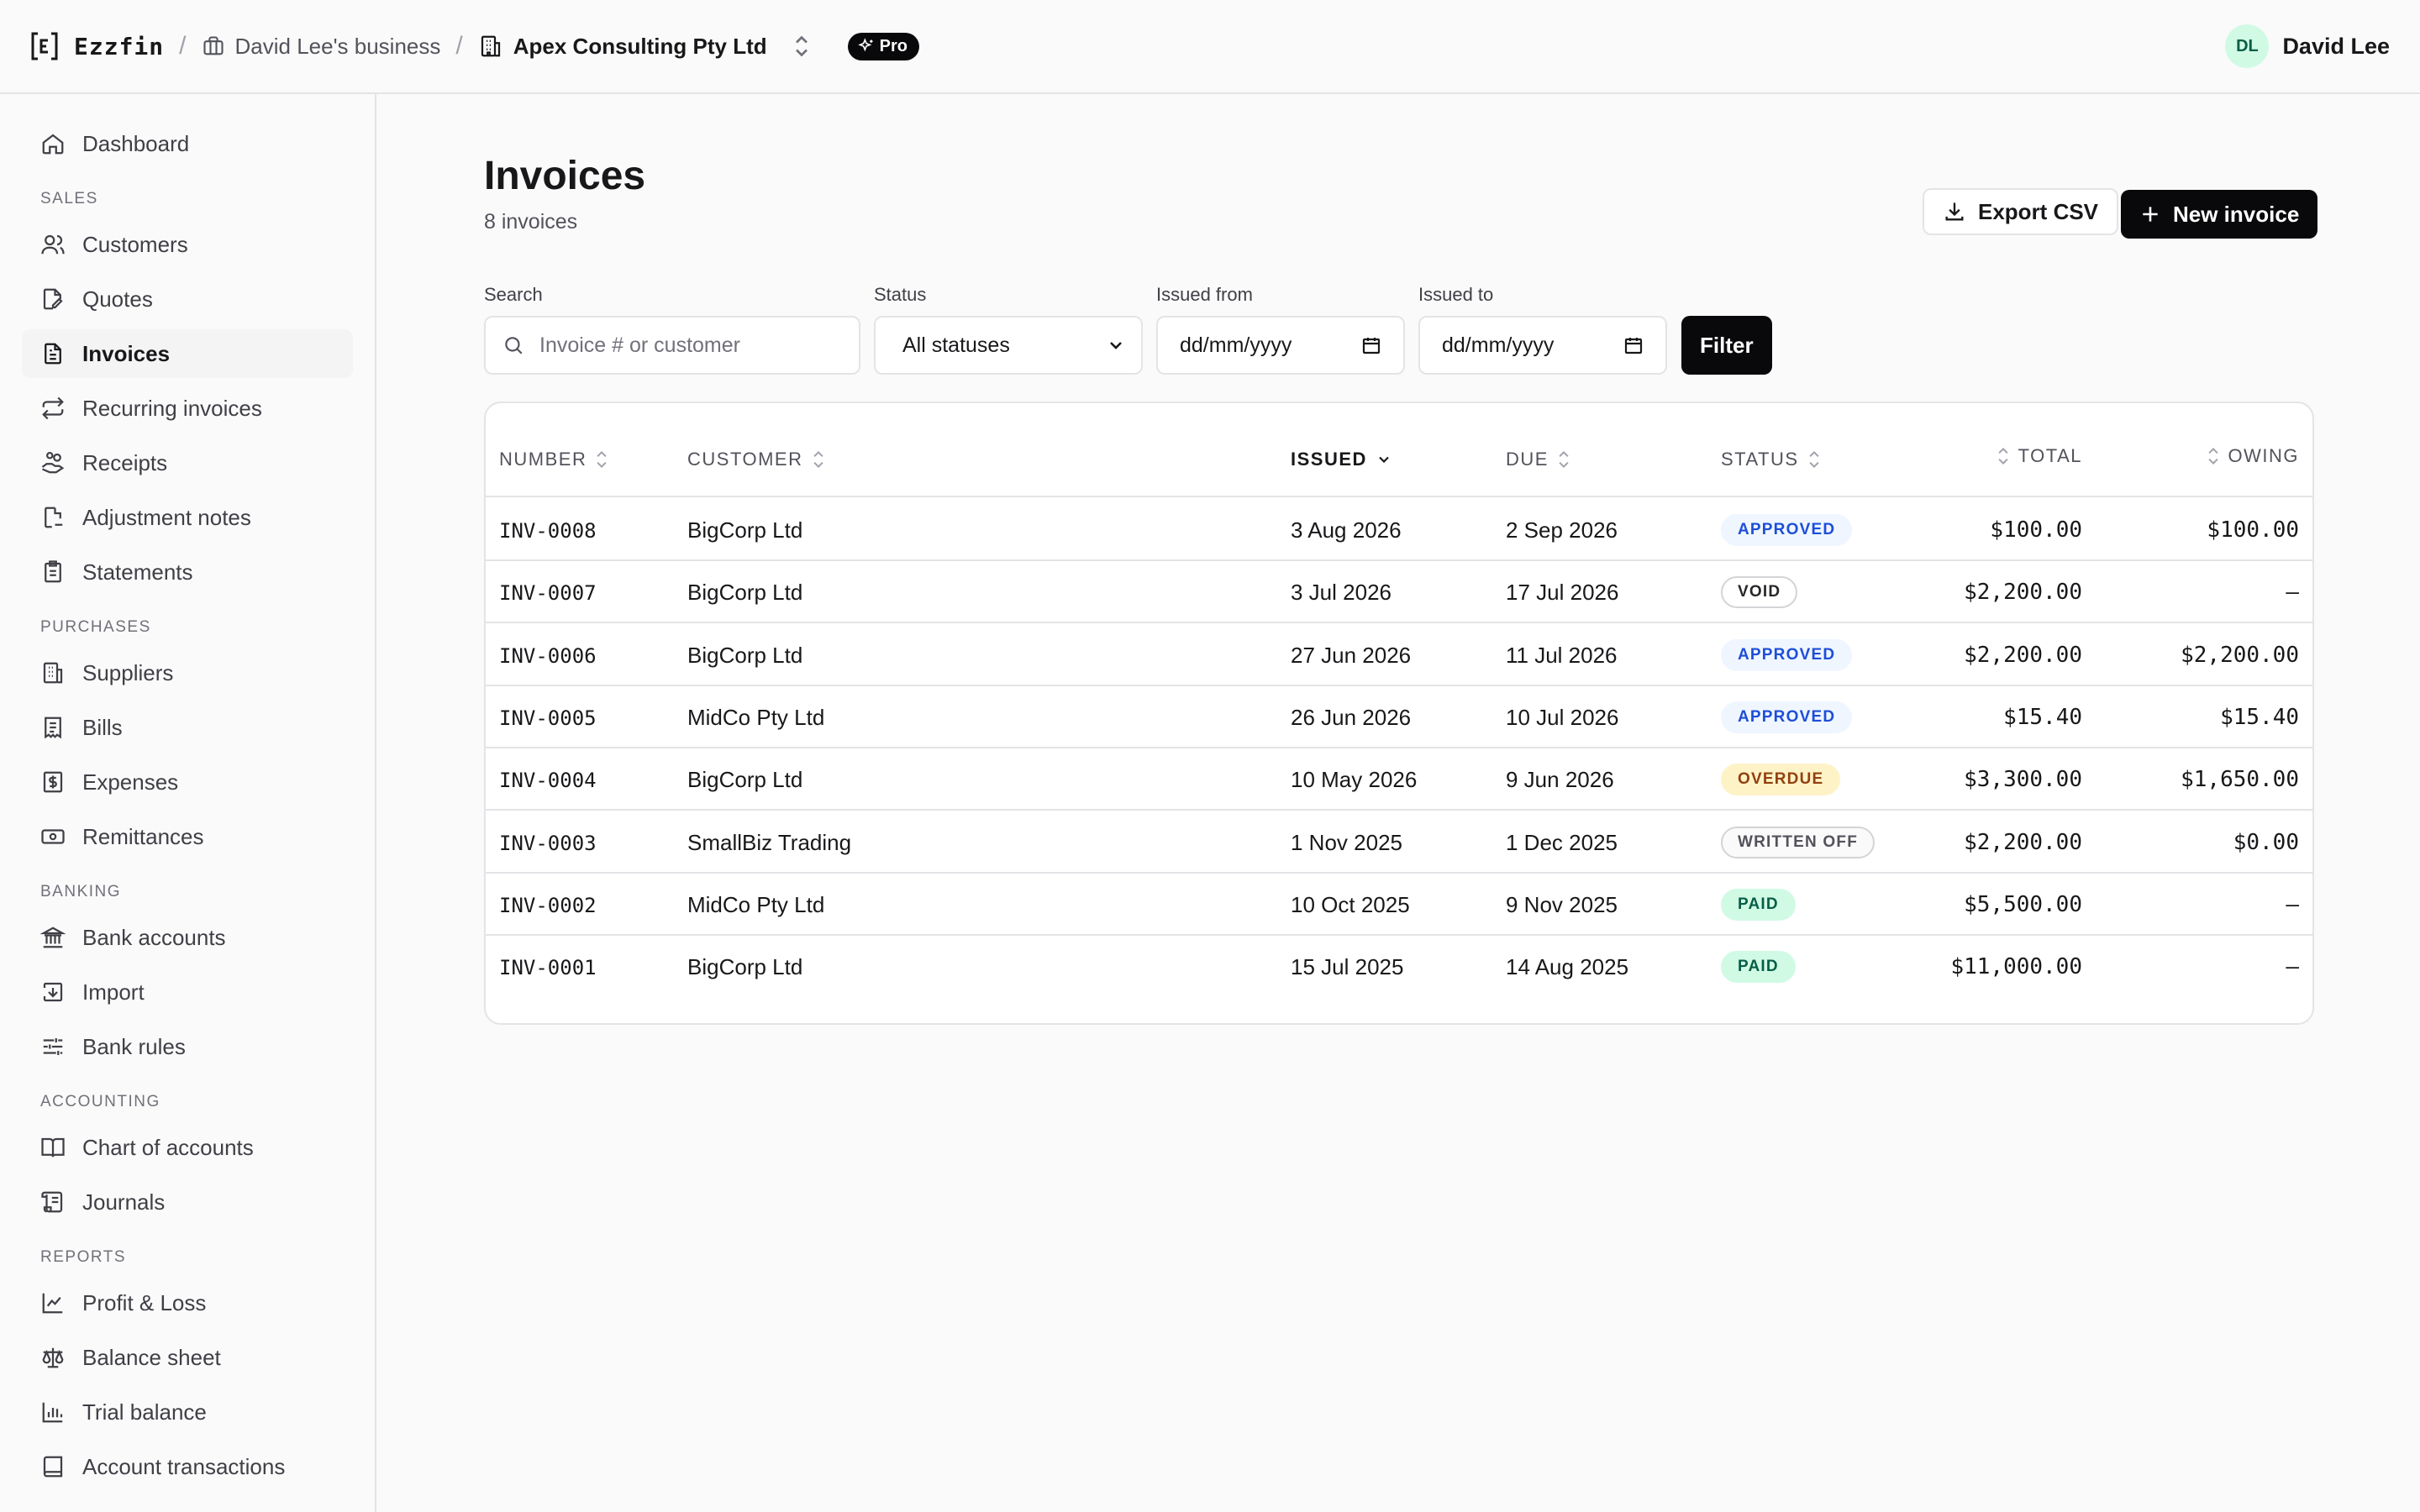 This screenshot has height=1512, width=2420. What do you see at coordinates (1759, 592) in the screenshot?
I see `status-badge: VOID` at bounding box center [1759, 592].